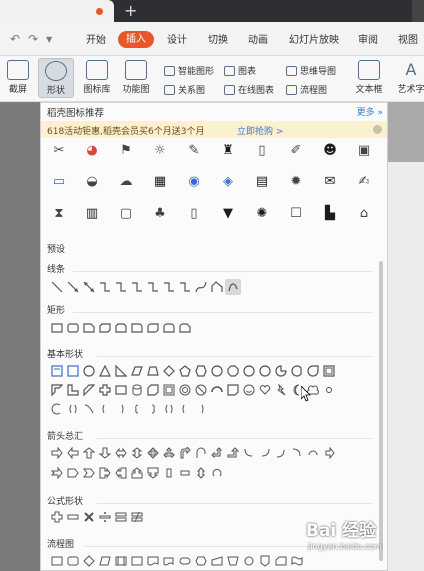 The height and width of the screenshot is (571, 424). I want to click on left-right-up-arrow-shape, so click(169, 453).